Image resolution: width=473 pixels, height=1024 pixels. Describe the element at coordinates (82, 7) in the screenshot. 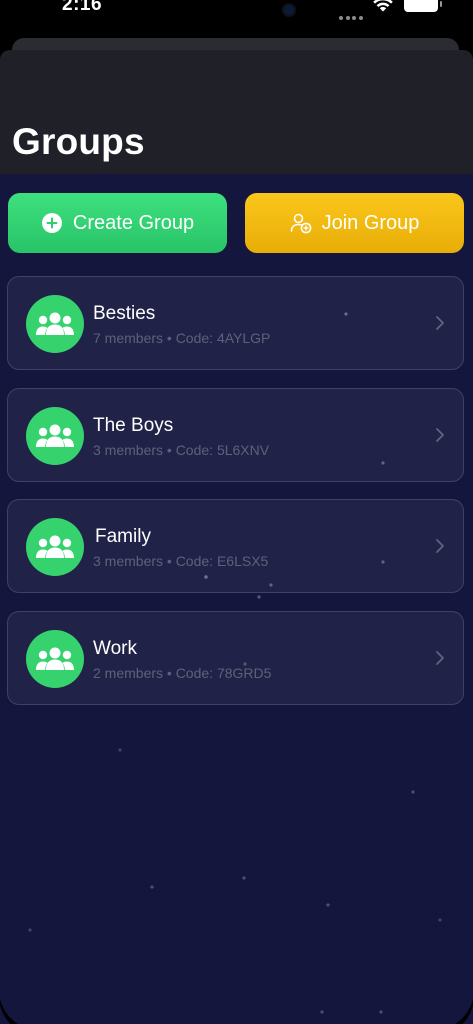

I see `status-time: 2:16` at that location.